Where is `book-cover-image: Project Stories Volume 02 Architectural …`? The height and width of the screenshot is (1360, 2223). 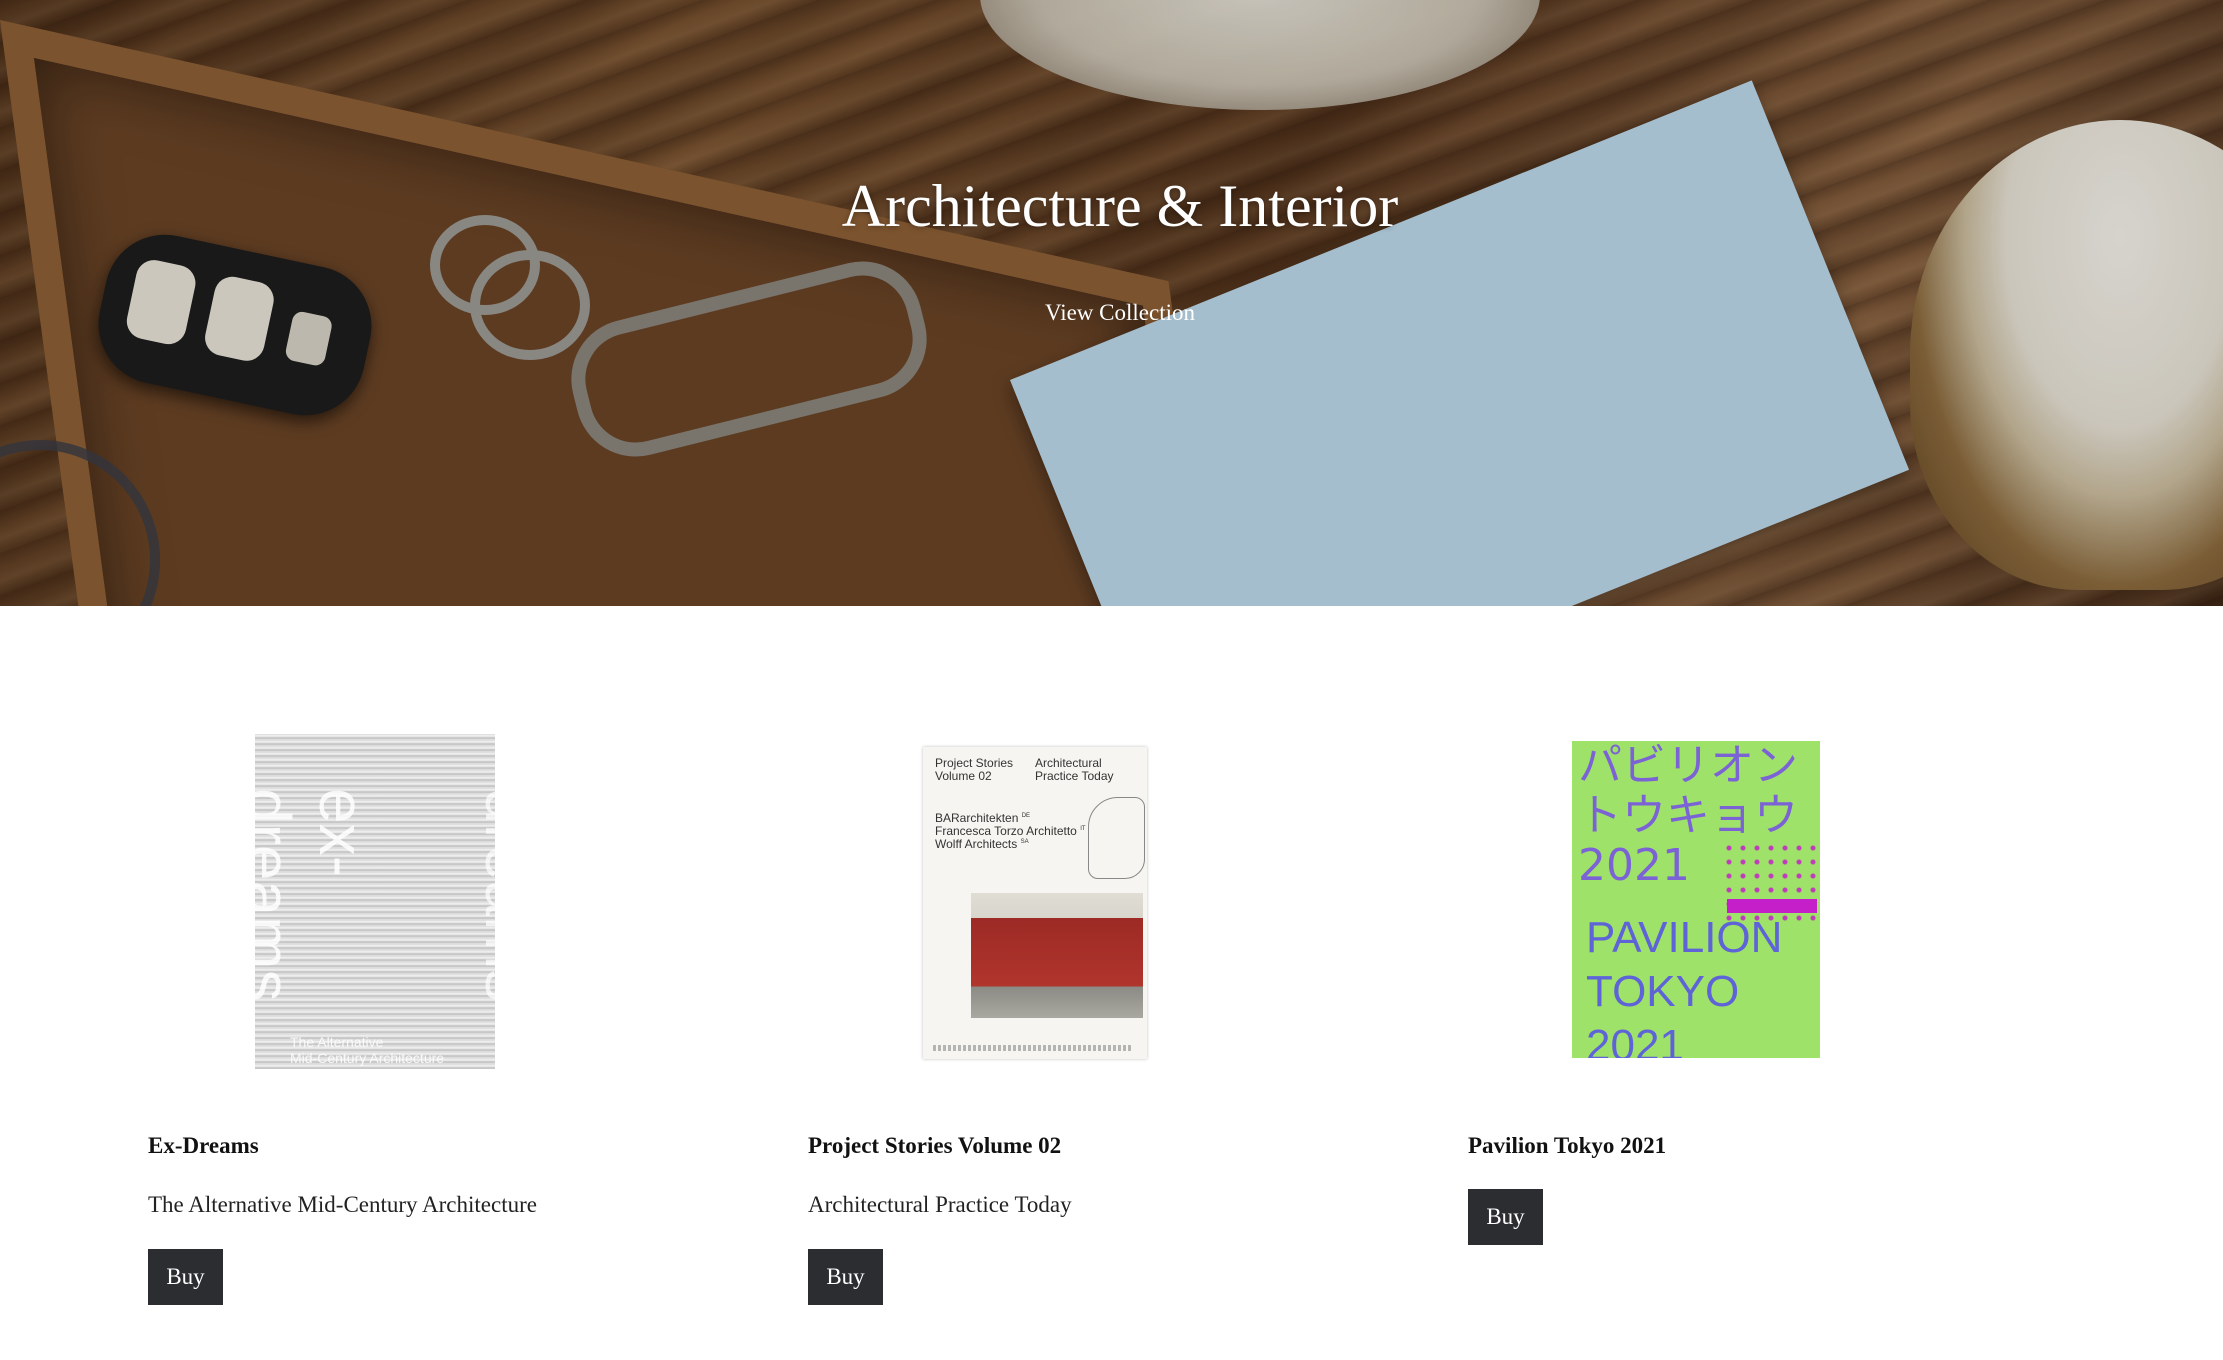 book-cover-image: Project Stories Volume 02 Architectural … is located at coordinates (1035, 903).